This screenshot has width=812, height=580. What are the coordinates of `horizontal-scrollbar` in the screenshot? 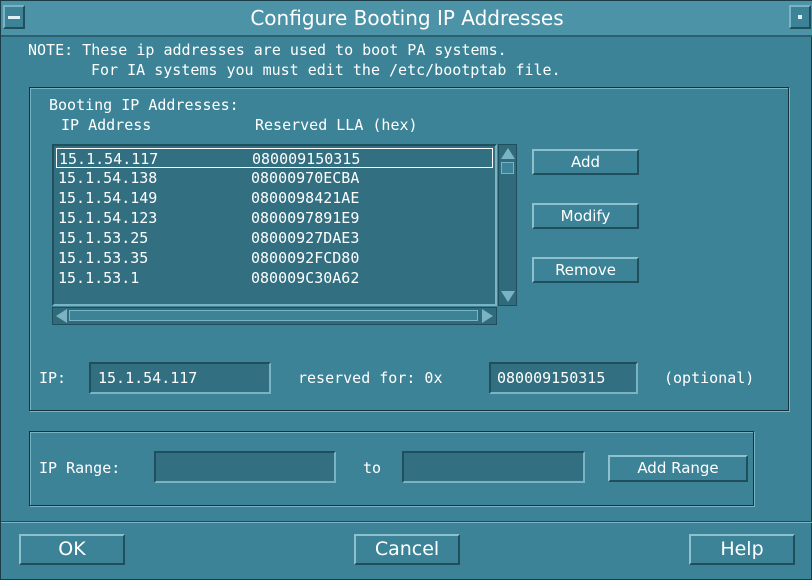 It's located at (274, 316).